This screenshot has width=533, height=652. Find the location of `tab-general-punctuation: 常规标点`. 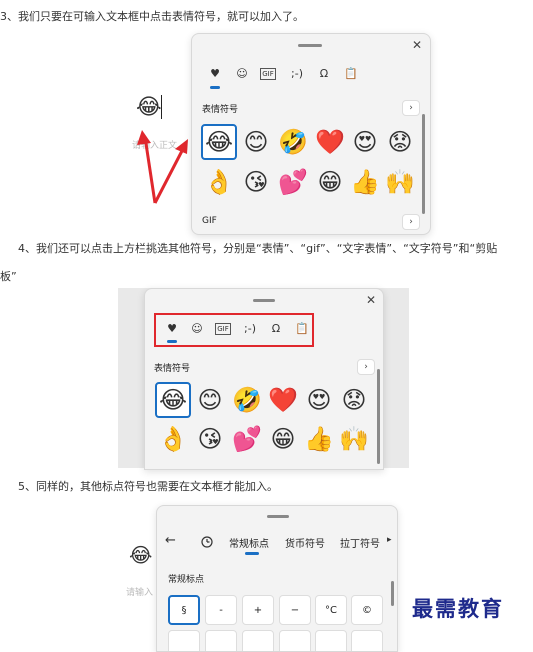

tab-general-punctuation: 常规标点 is located at coordinates (249, 542).